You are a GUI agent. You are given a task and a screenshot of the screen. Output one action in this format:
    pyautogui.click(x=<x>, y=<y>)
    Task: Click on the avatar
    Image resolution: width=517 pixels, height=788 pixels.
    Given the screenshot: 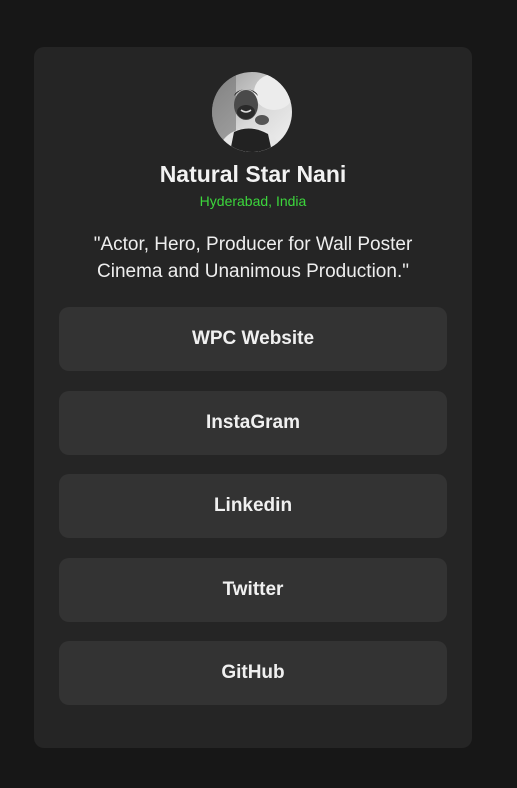 What is the action you would take?
    pyautogui.click(x=252, y=112)
    